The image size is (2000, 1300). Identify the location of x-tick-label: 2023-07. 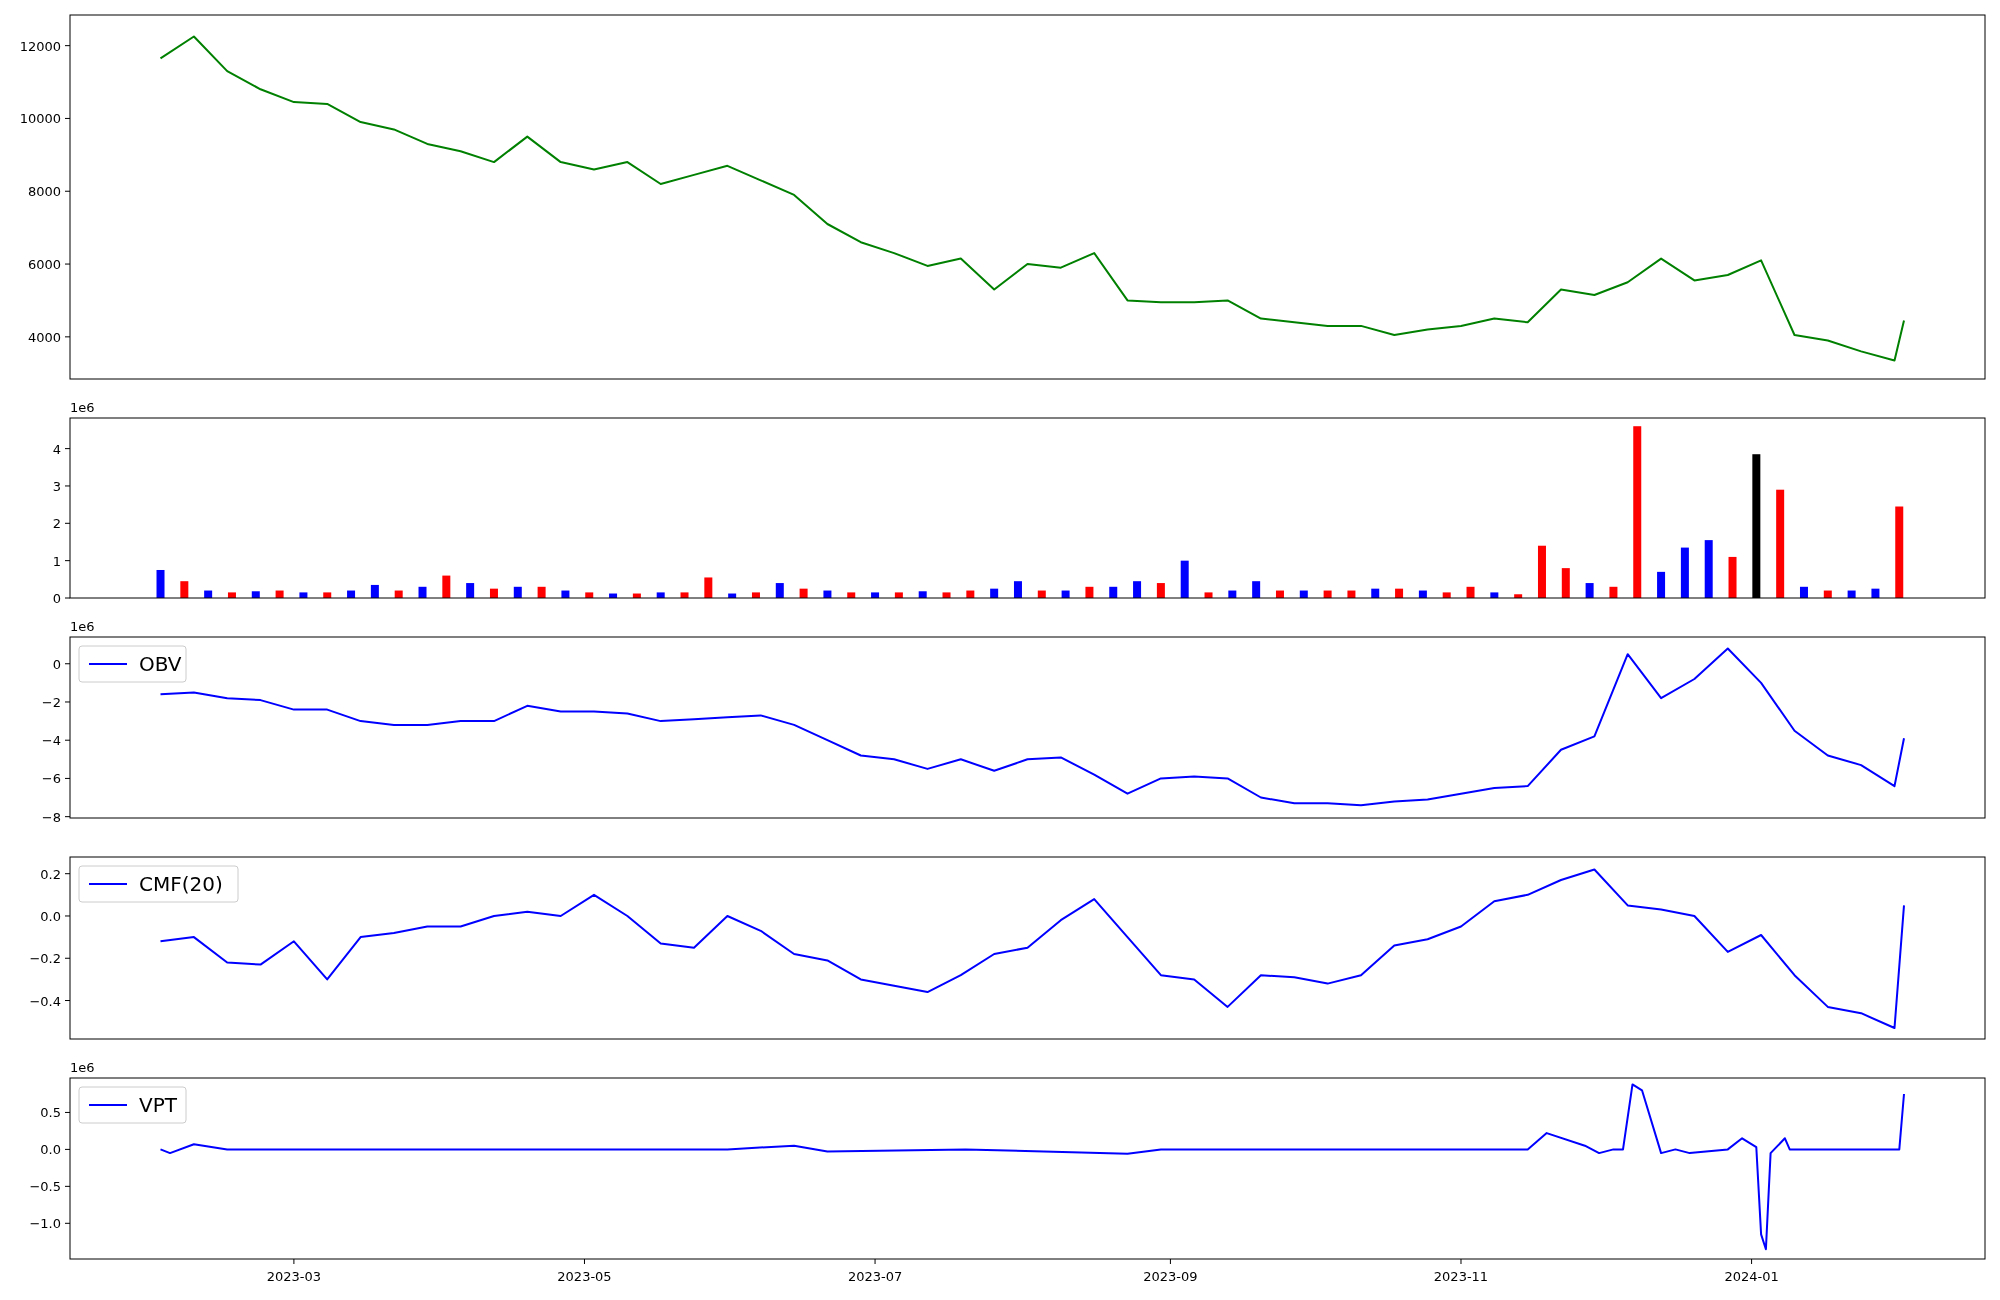
(875, 1276).